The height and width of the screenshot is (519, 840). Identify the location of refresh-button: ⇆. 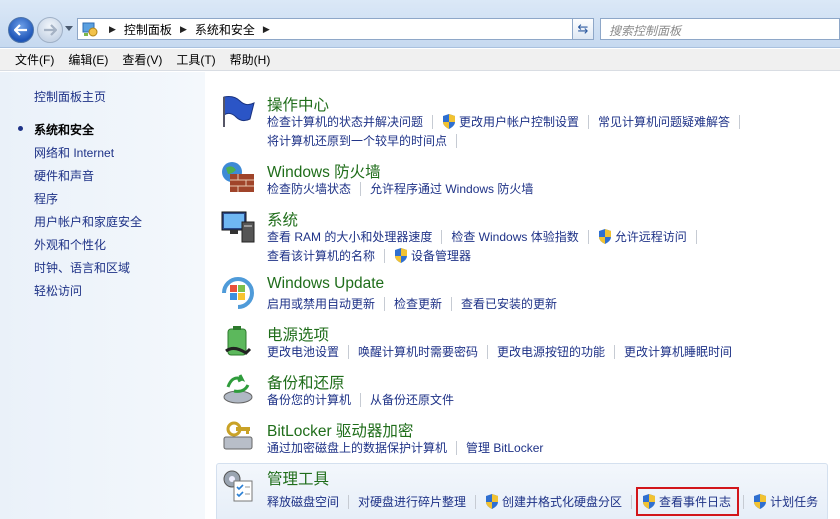
(583, 29).